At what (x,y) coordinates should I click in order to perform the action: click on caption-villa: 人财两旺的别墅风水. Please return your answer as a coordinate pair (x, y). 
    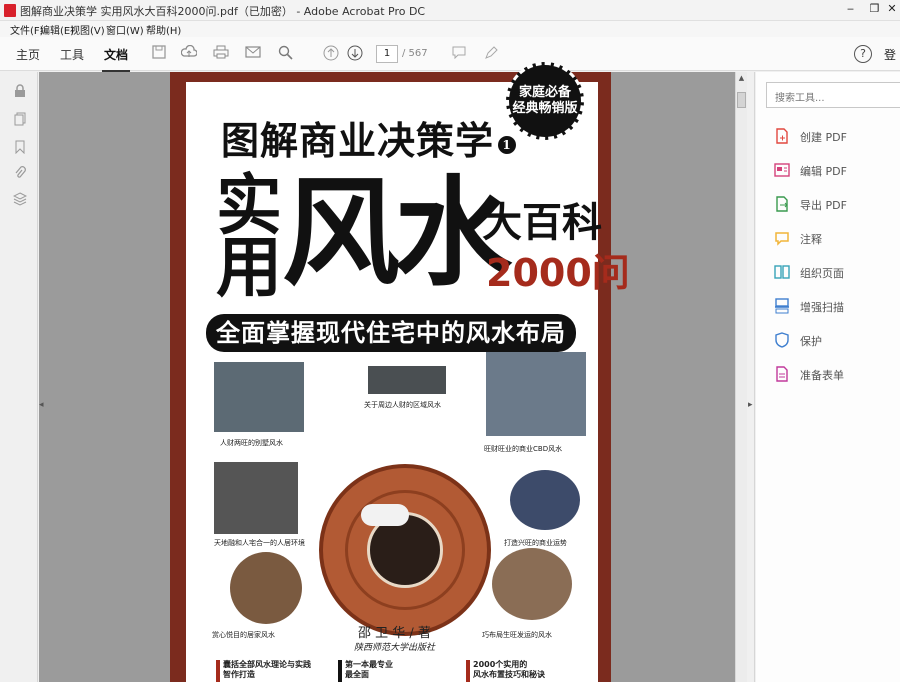
    Looking at the image, I should click on (251, 443).